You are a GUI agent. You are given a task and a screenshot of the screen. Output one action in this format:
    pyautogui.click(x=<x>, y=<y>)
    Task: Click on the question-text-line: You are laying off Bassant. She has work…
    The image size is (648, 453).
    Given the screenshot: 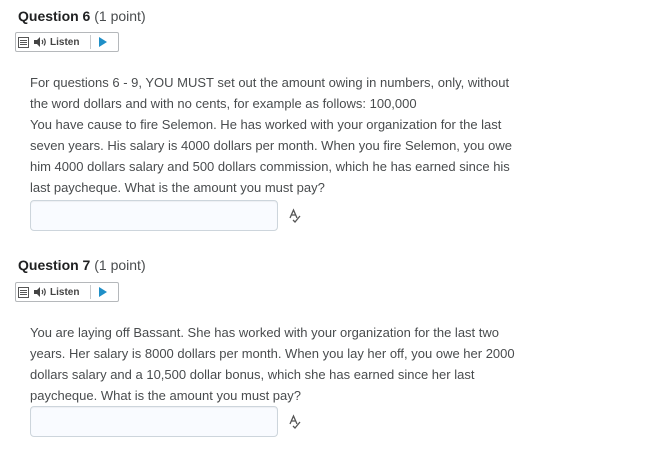 What is the action you would take?
    pyautogui.click(x=264, y=332)
    